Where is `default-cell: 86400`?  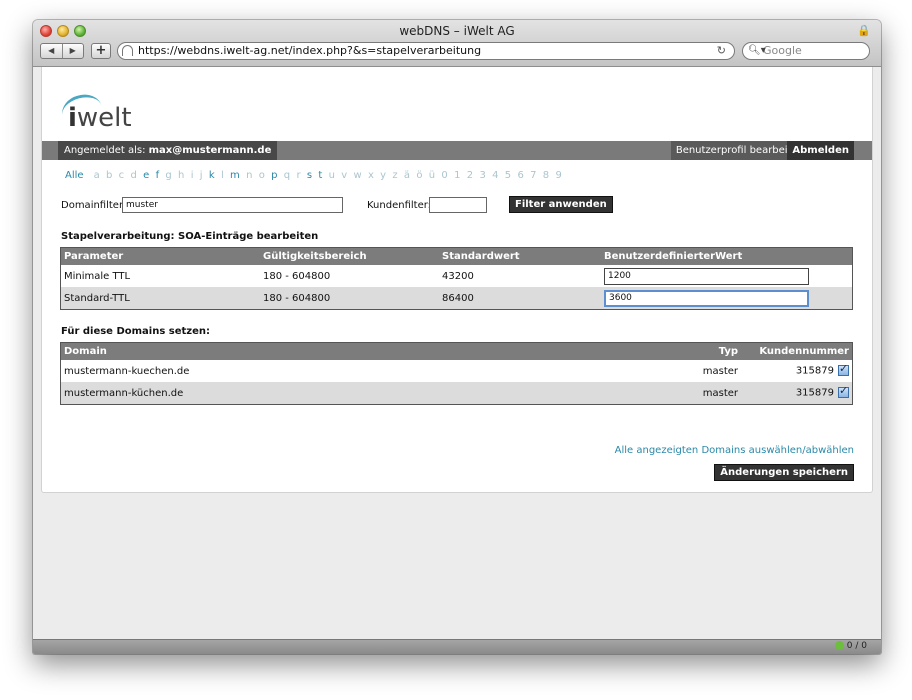 default-cell: 86400 is located at coordinates (520, 298).